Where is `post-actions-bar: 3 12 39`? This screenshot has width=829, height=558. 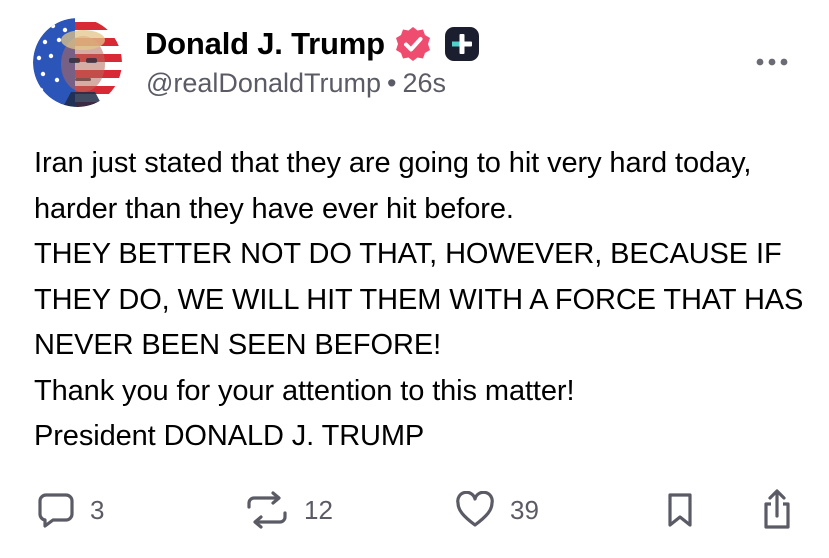
post-actions-bar: 3 12 39 is located at coordinates (414, 510).